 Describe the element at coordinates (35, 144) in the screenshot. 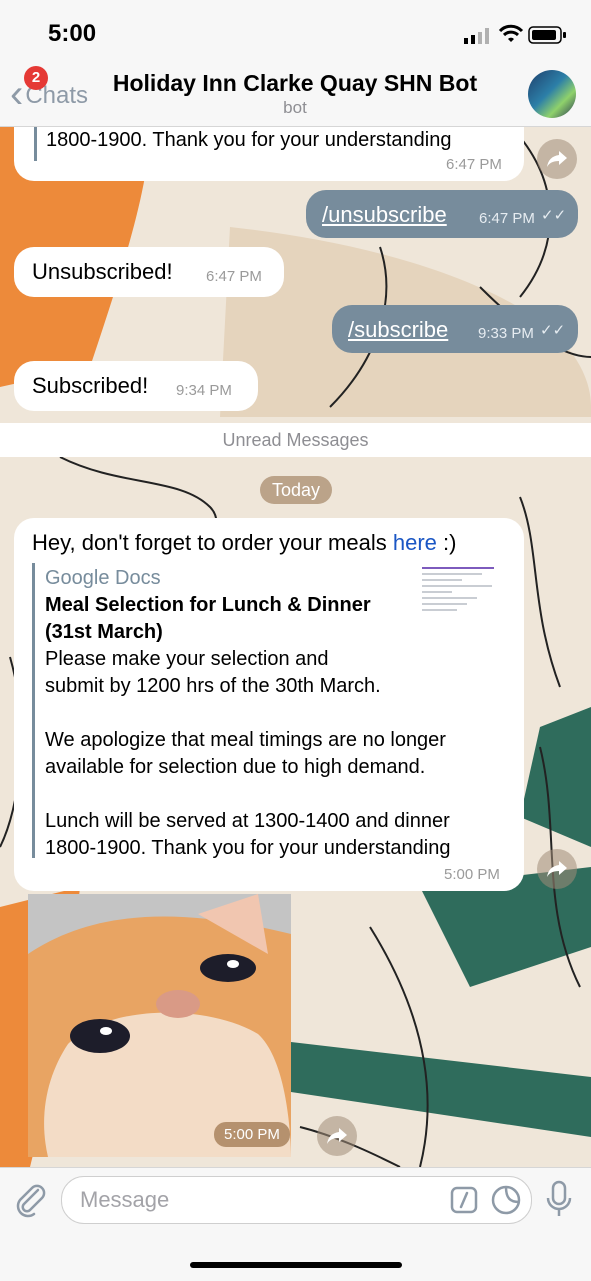

I see `preview-border` at that location.